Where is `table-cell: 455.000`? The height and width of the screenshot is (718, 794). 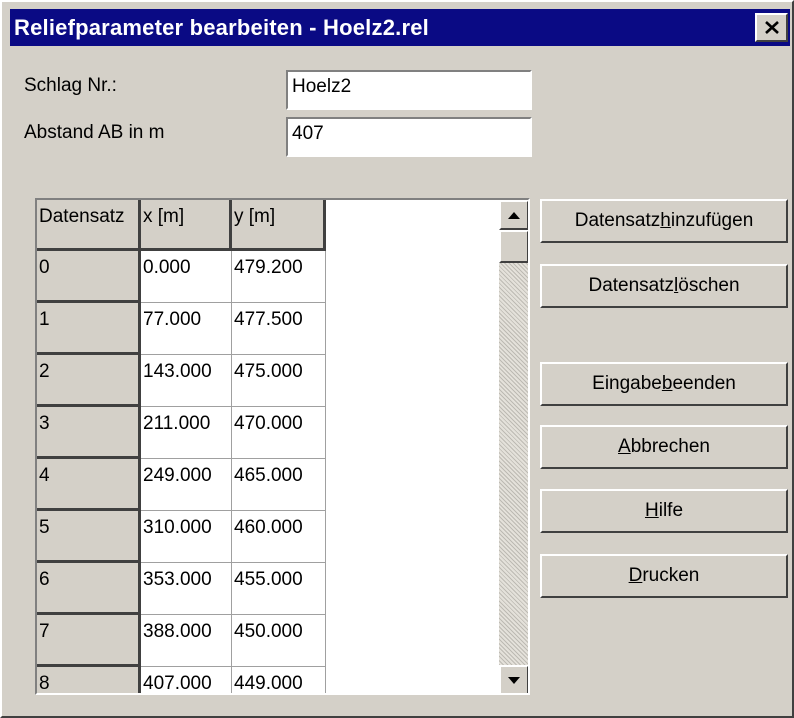
table-cell: 455.000 is located at coordinates (279, 589).